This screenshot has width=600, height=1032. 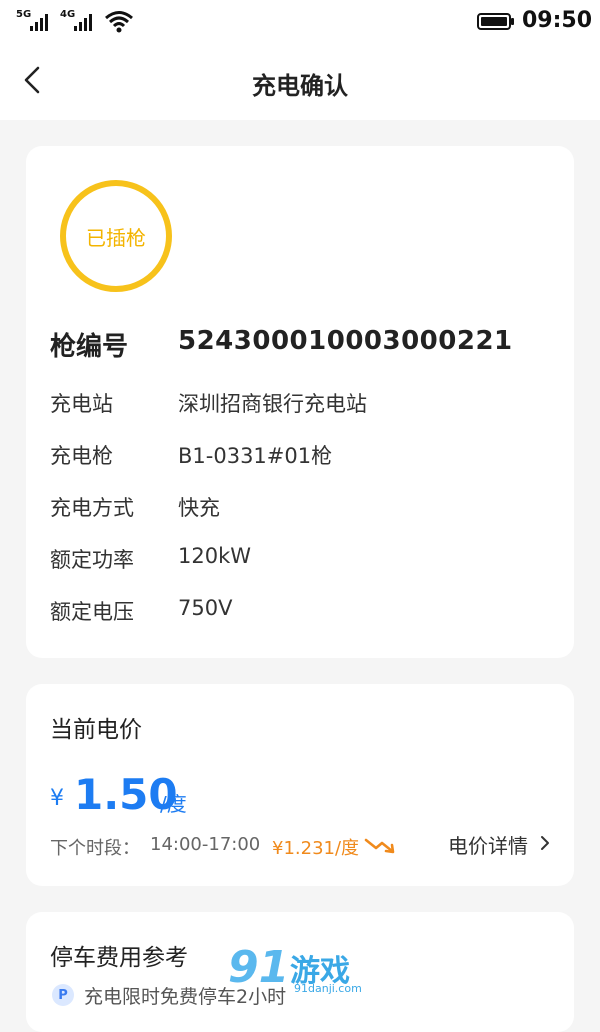 What do you see at coordinates (300, 22) in the screenshot?
I see `status-bar: 5G 4G 09:50` at bounding box center [300, 22].